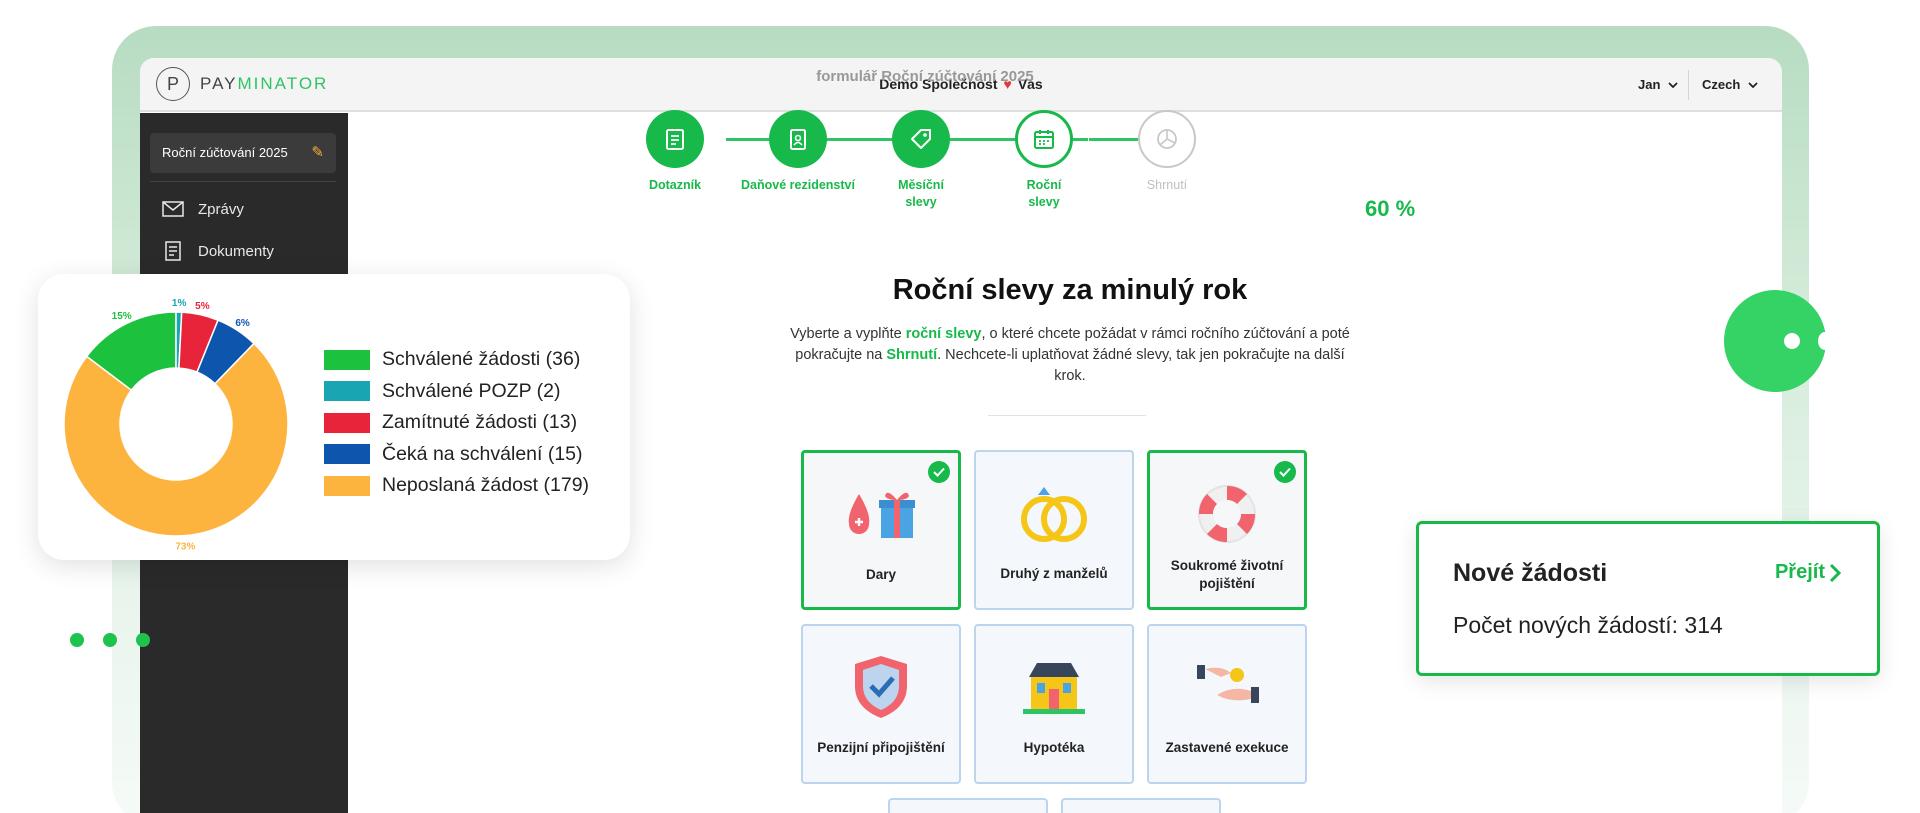 This screenshot has width=1920, height=813. What do you see at coordinates (218, 251) in the screenshot?
I see `sidebar-item-documents: Dokumenty` at bounding box center [218, 251].